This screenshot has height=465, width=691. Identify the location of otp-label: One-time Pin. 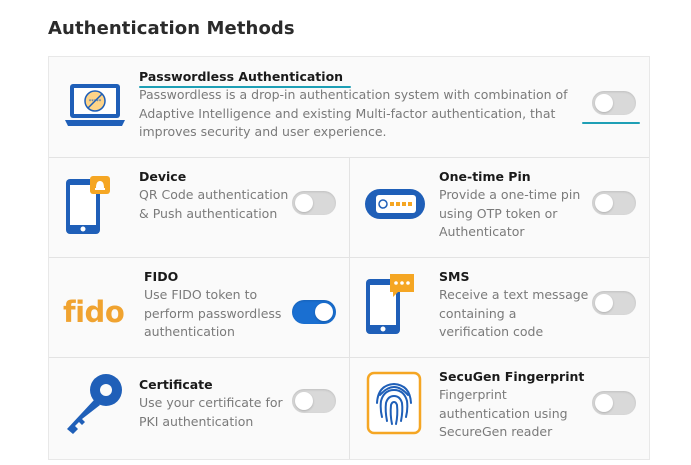
(485, 176).